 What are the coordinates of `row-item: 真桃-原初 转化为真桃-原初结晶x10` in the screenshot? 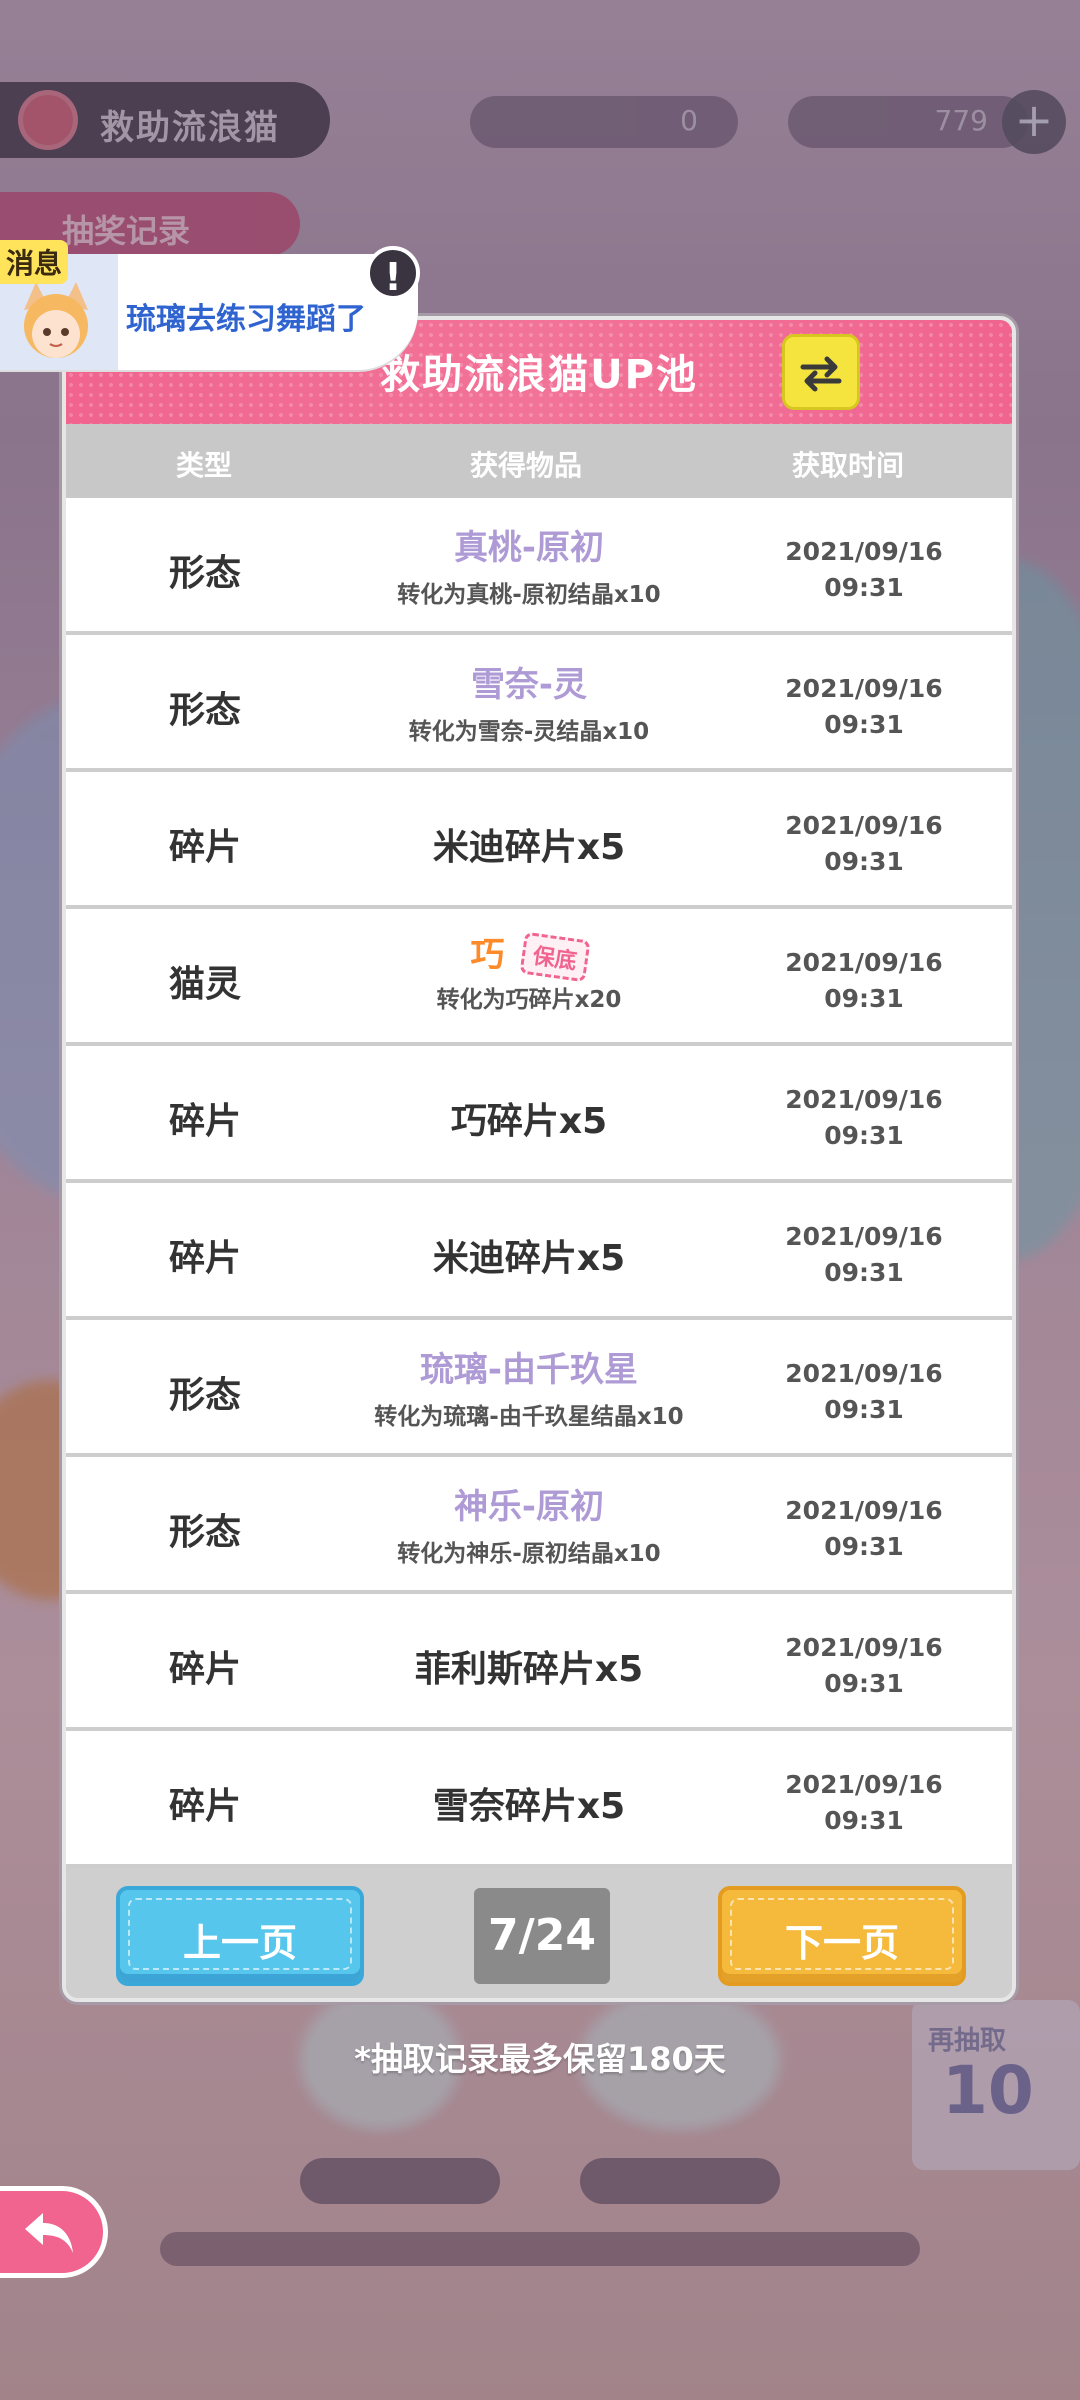 It's located at (529, 564).